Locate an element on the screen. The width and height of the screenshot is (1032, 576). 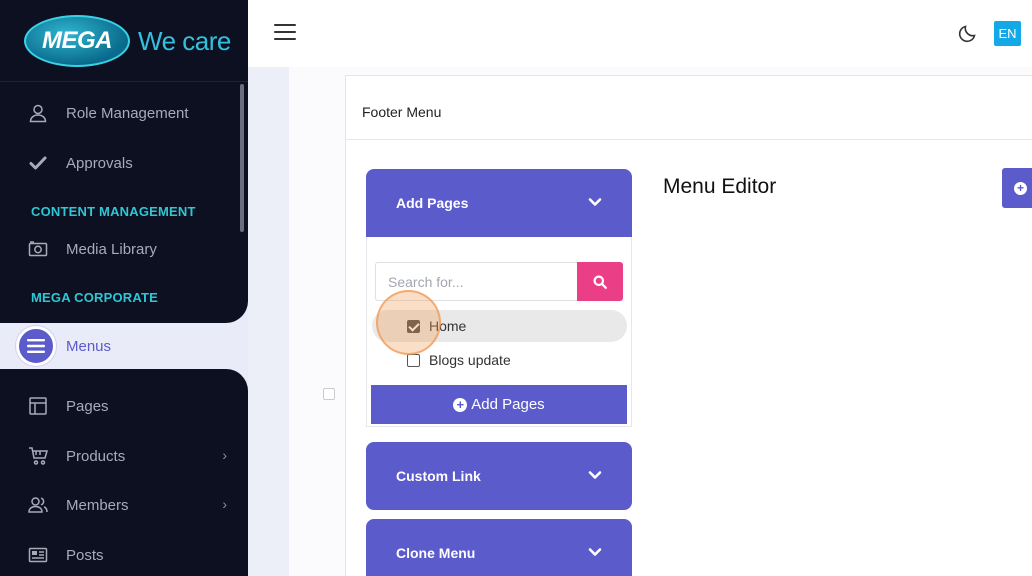
sidebar-divider is located at coordinates (124, 81).